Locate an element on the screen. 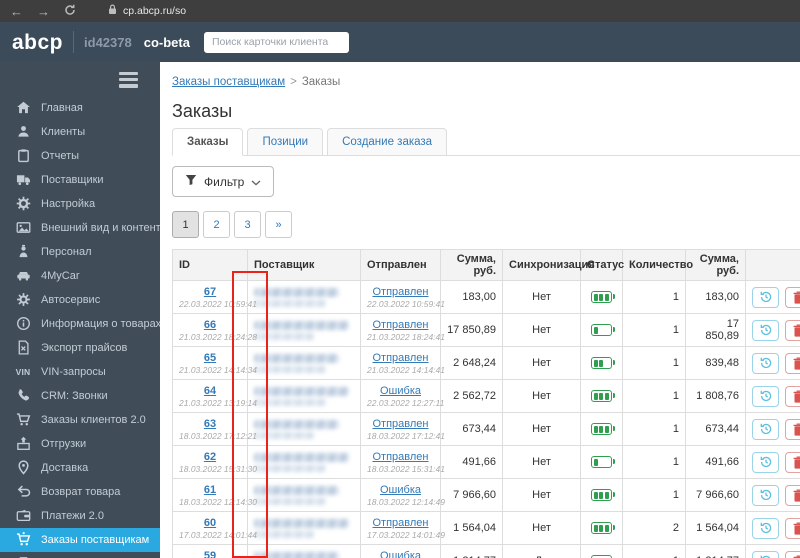  sidebar-item-clients: Клиенты is located at coordinates (80, 132).